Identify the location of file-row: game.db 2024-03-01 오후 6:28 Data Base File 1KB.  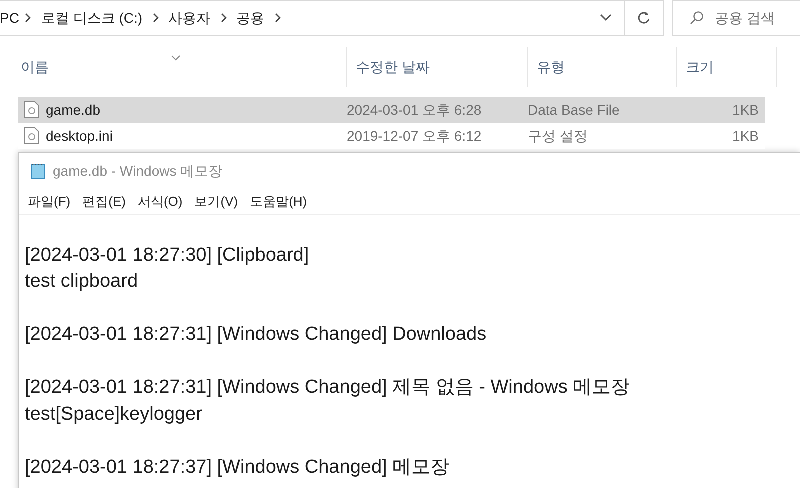
(391, 110).